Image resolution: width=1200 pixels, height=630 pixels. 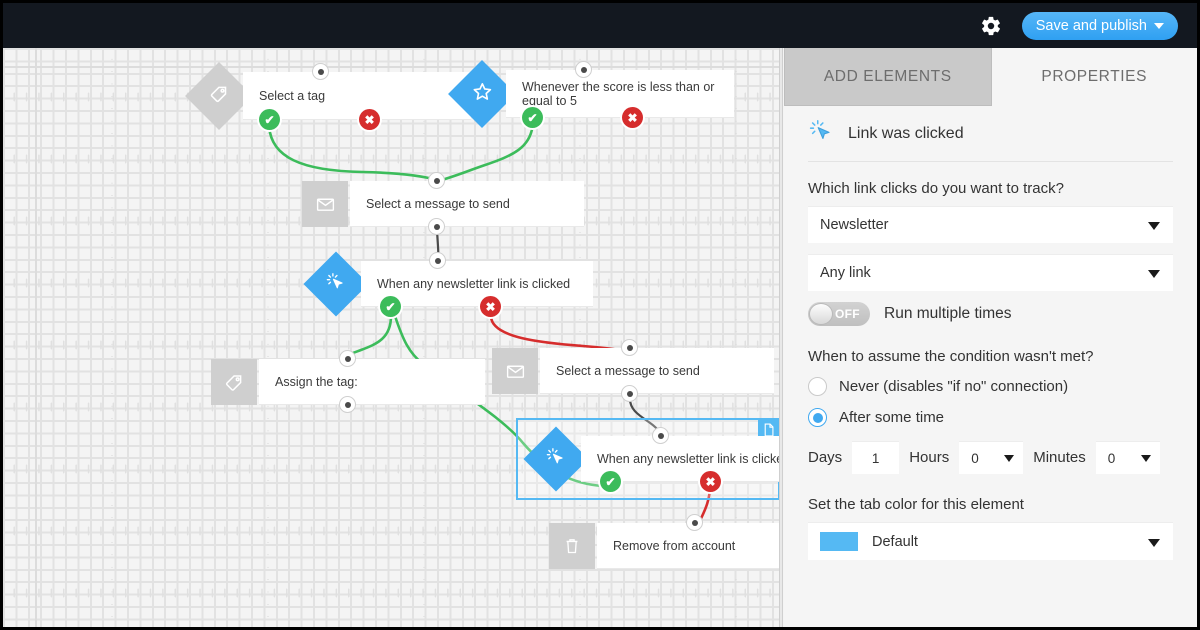 What do you see at coordinates (895, 541) in the screenshot?
I see `tab-color-value: Default` at bounding box center [895, 541].